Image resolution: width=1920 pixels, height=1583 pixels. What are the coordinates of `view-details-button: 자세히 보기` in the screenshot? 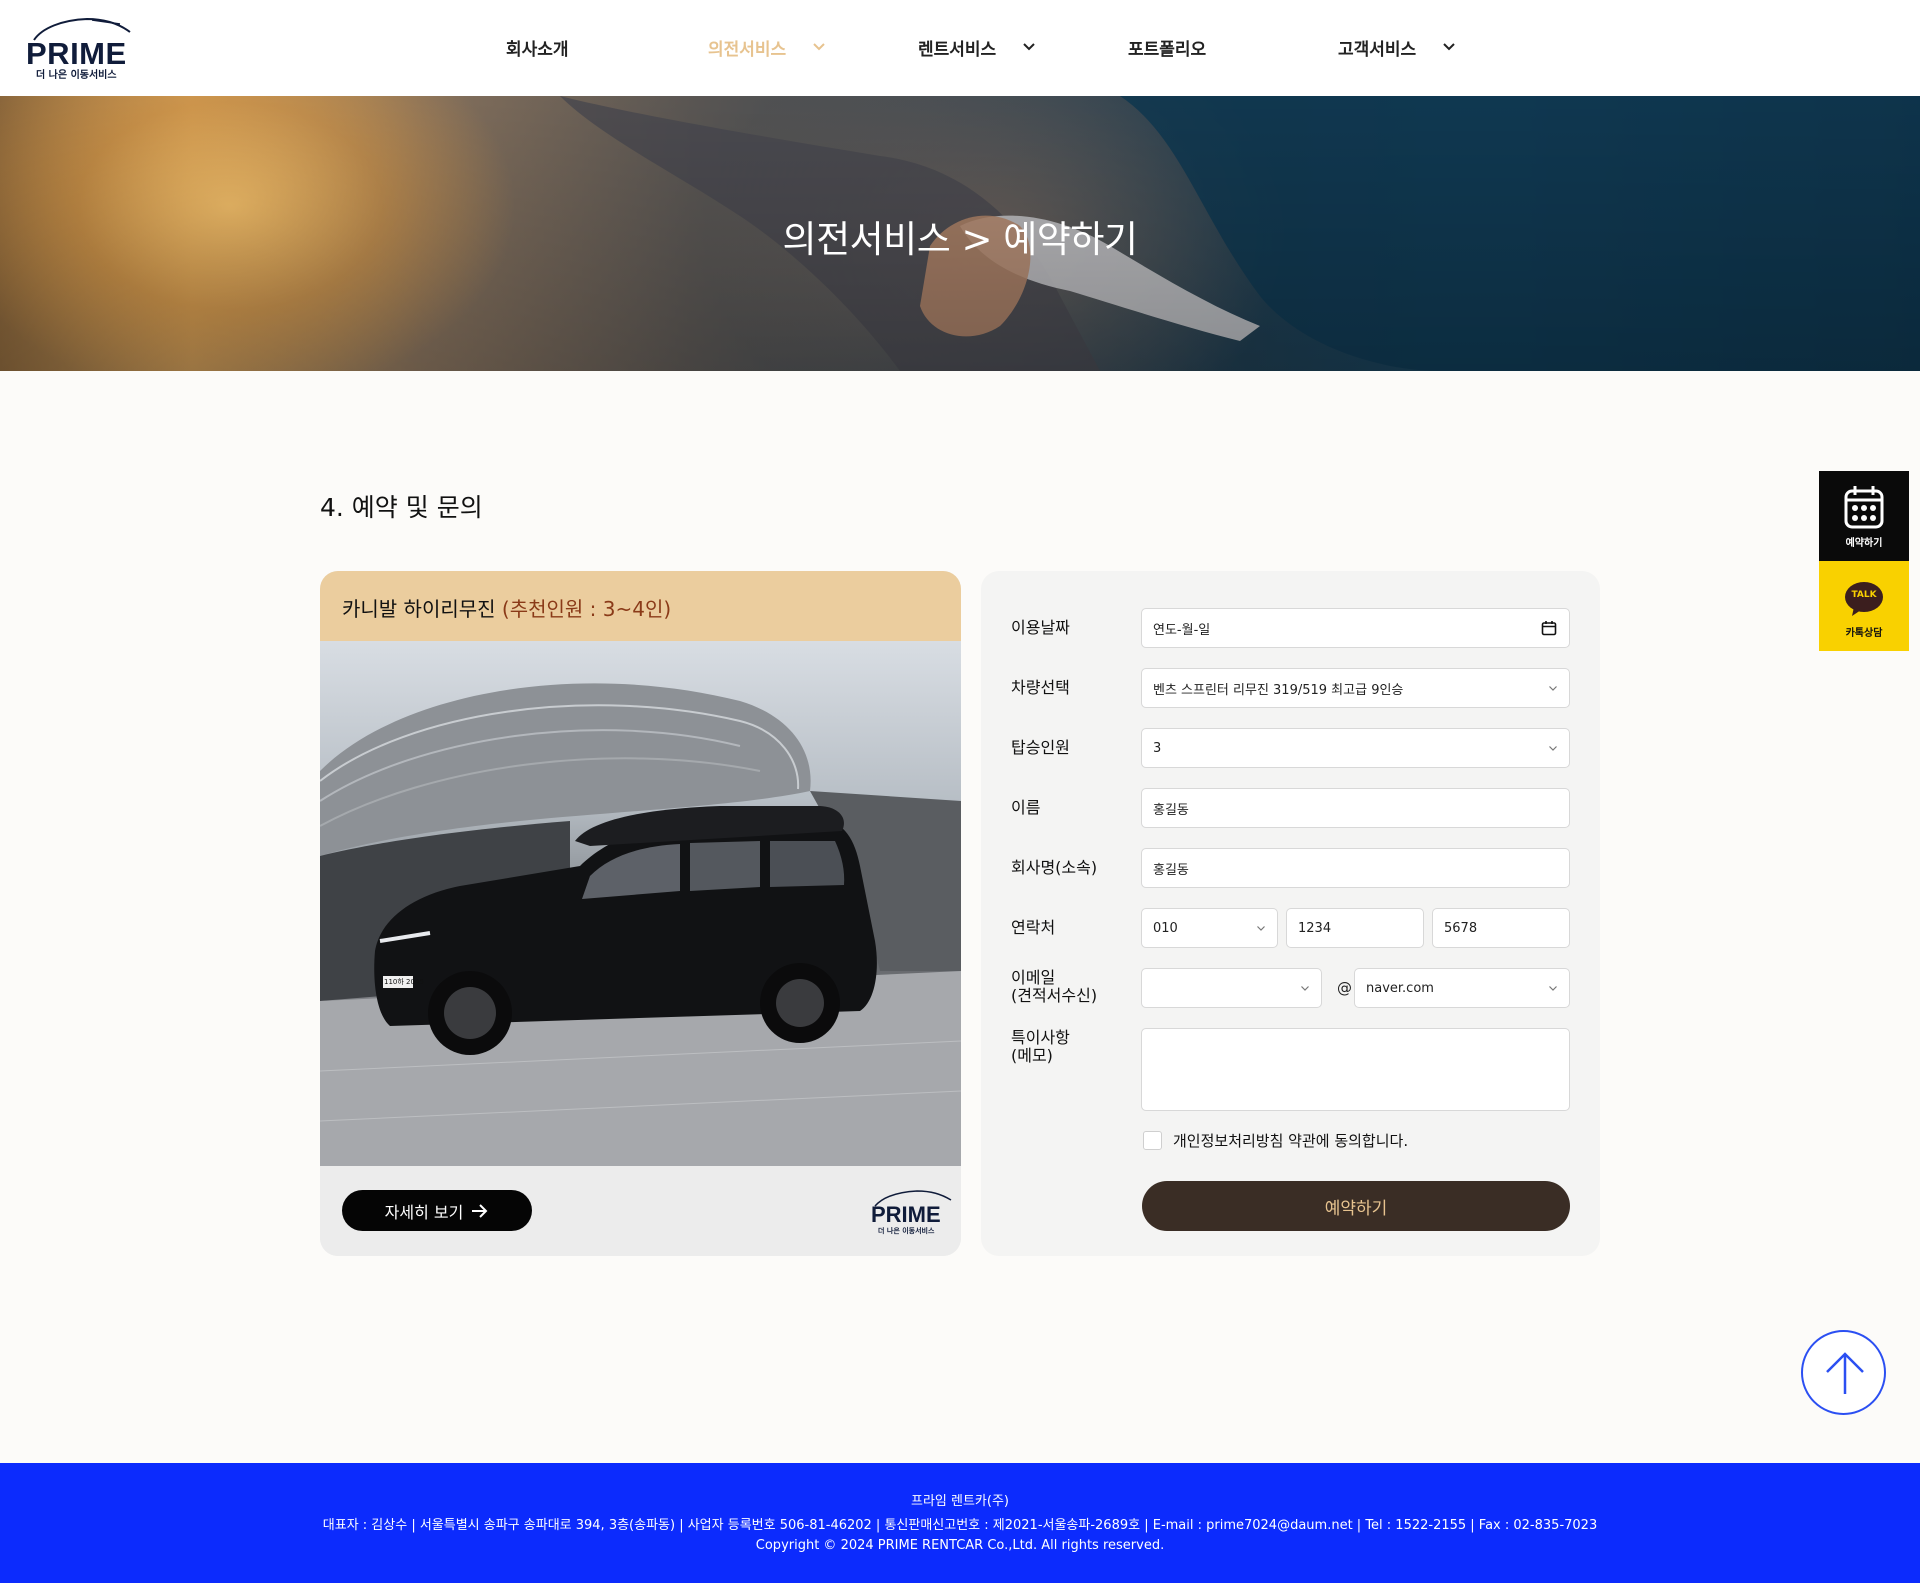 It's located at (437, 1210).